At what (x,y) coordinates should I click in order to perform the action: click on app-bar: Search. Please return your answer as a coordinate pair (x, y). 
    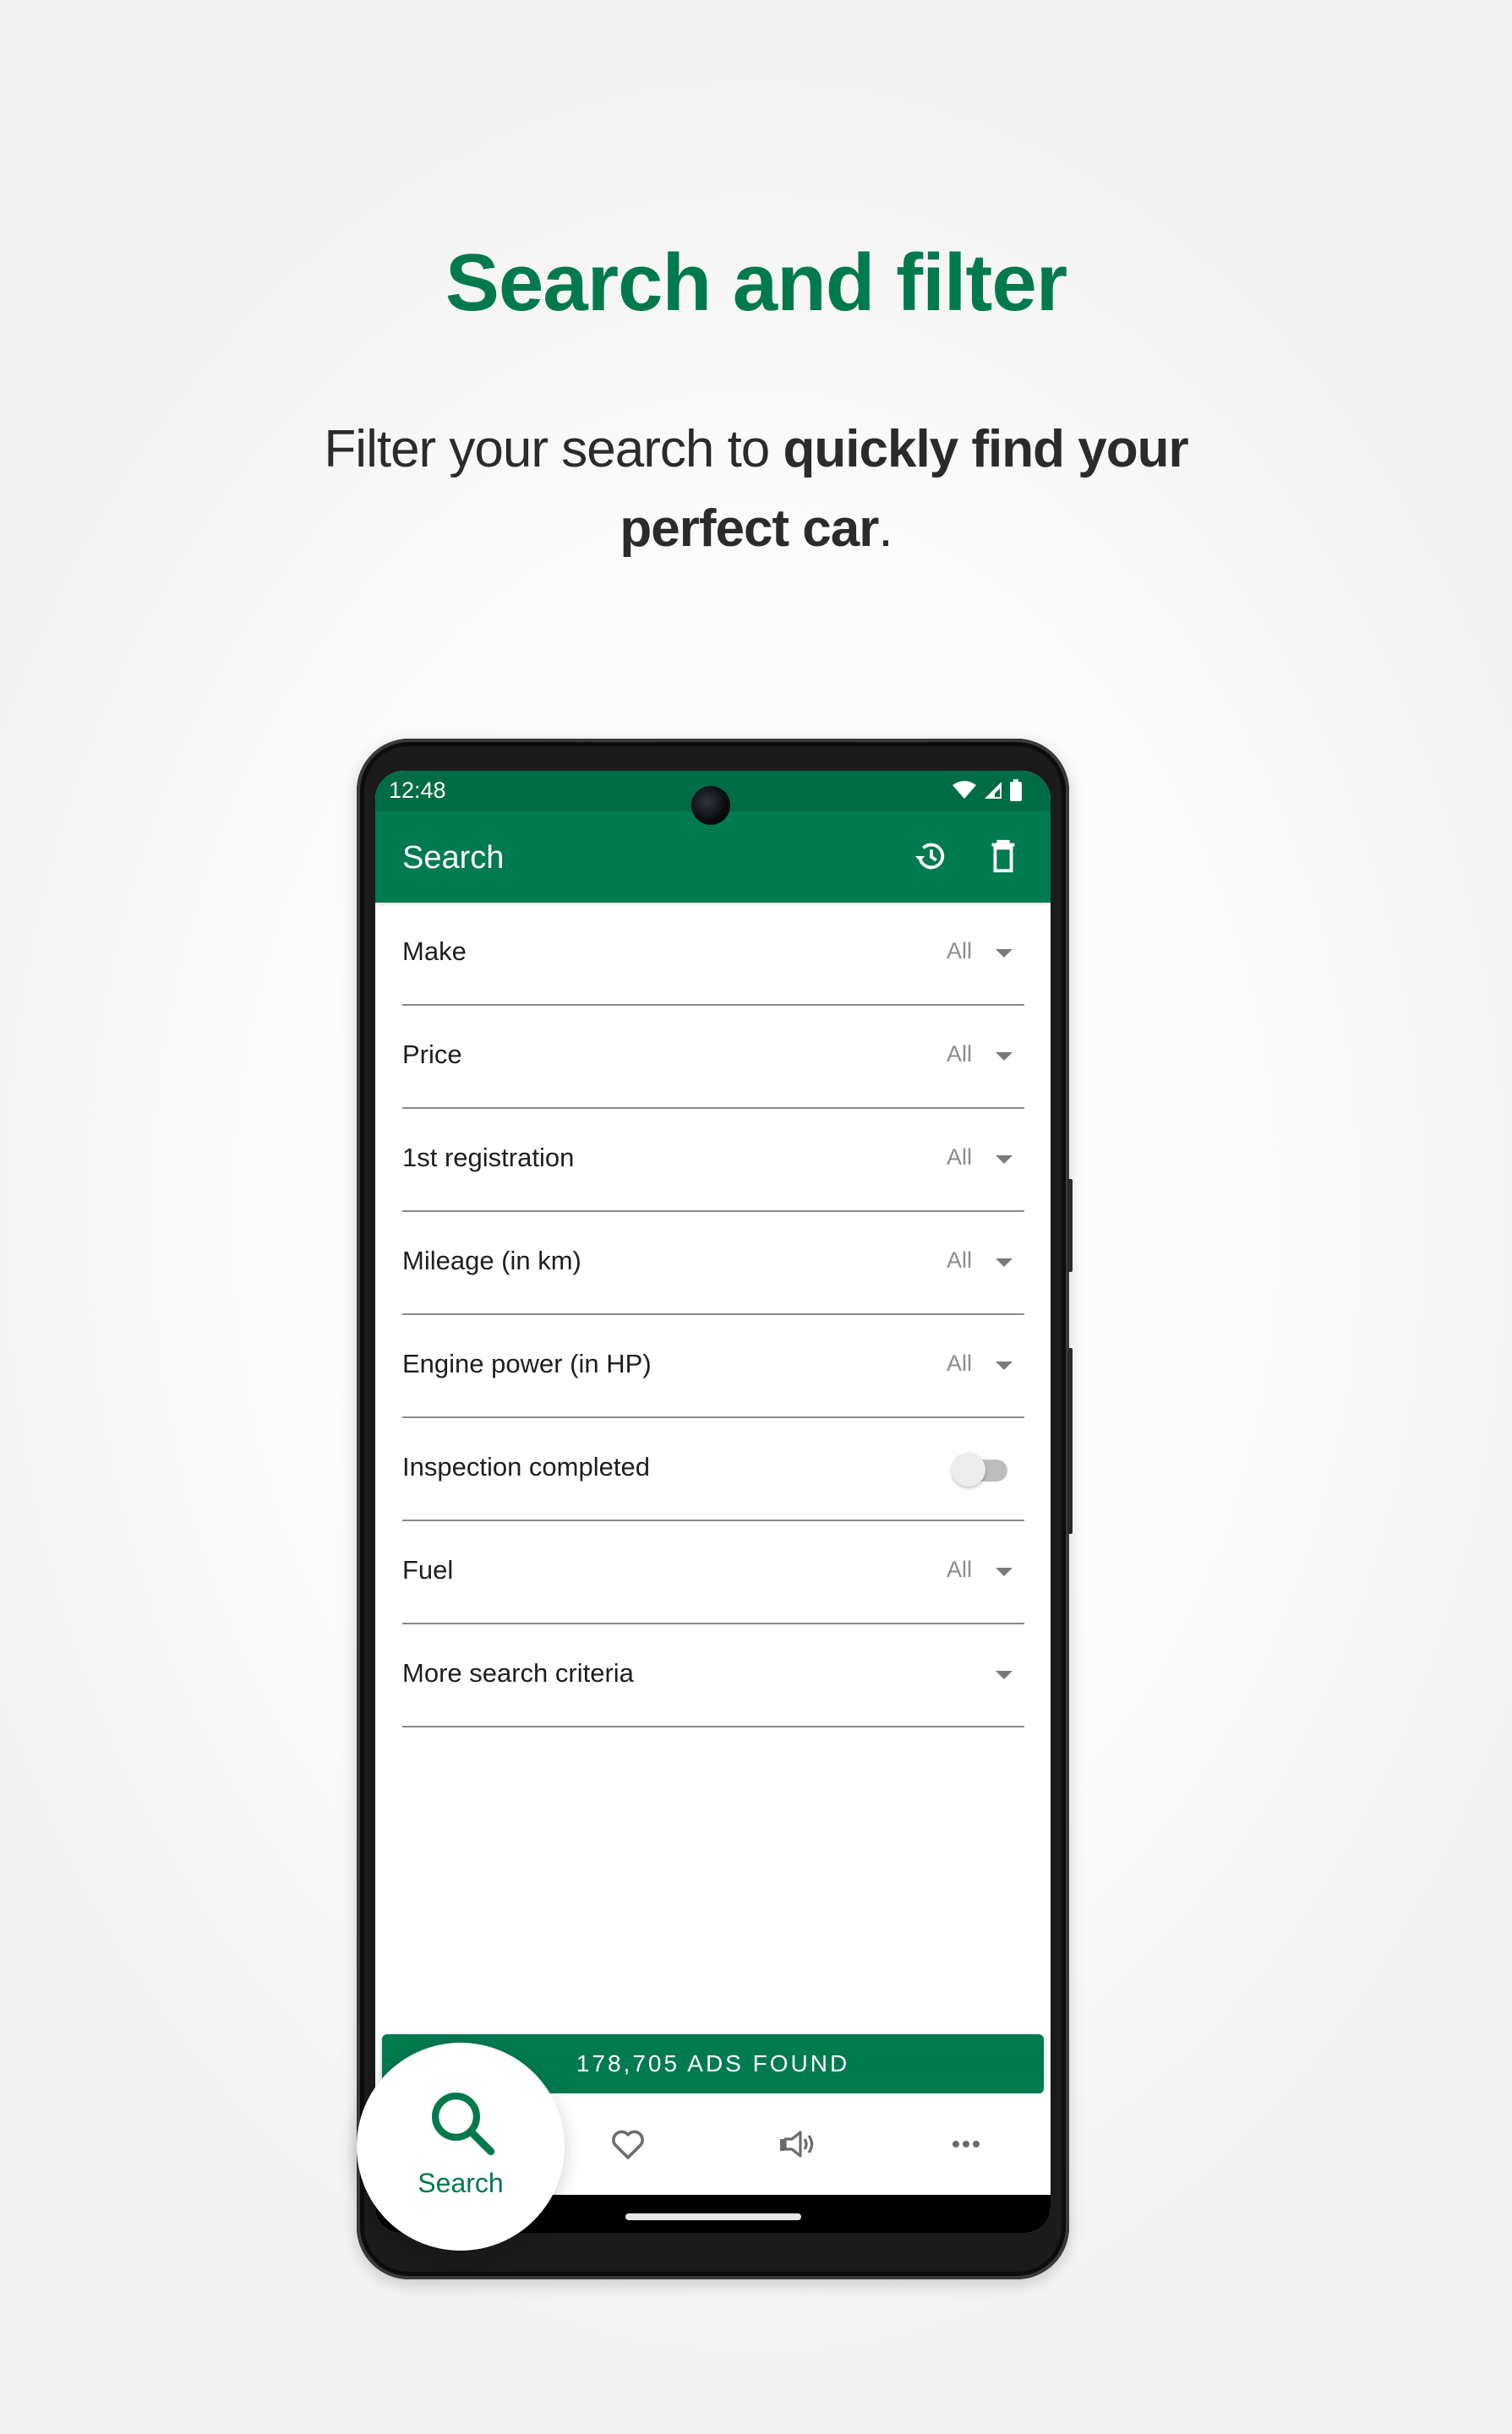
    Looking at the image, I should click on (713, 857).